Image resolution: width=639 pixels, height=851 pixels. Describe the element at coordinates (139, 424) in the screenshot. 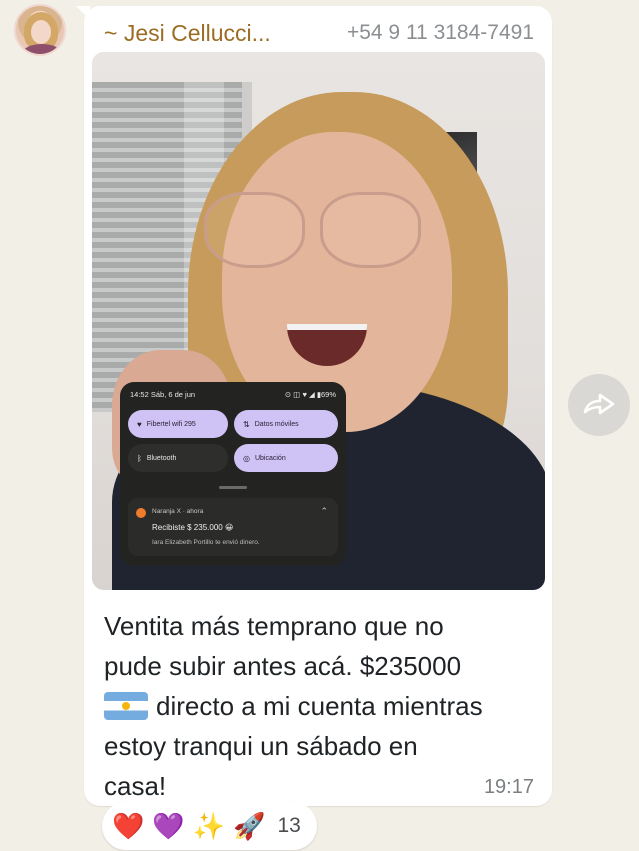

I see `wifi-icon: ♥` at that location.